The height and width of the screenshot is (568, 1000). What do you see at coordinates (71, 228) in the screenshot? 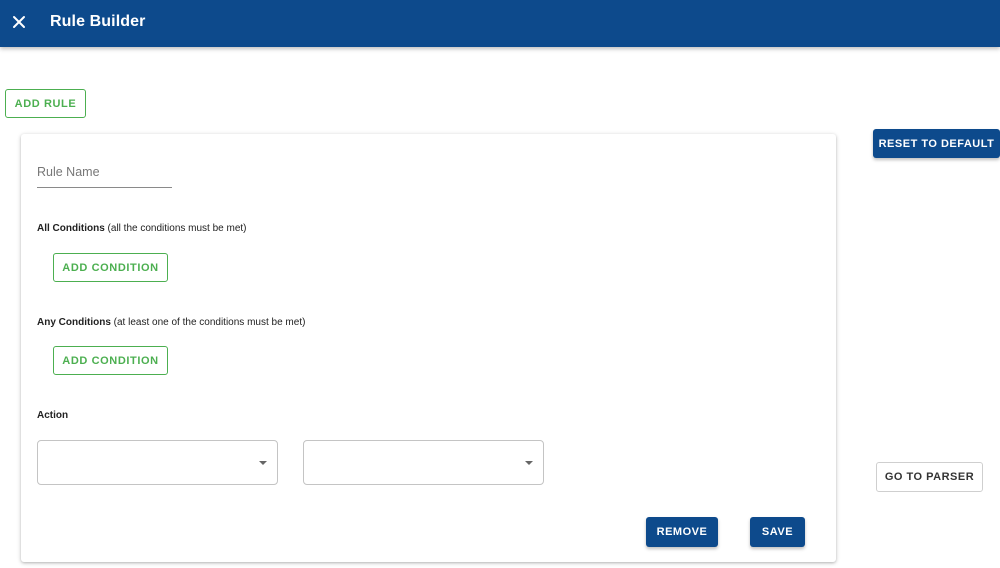
I see `all-conditions-title: All Conditions` at bounding box center [71, 228].